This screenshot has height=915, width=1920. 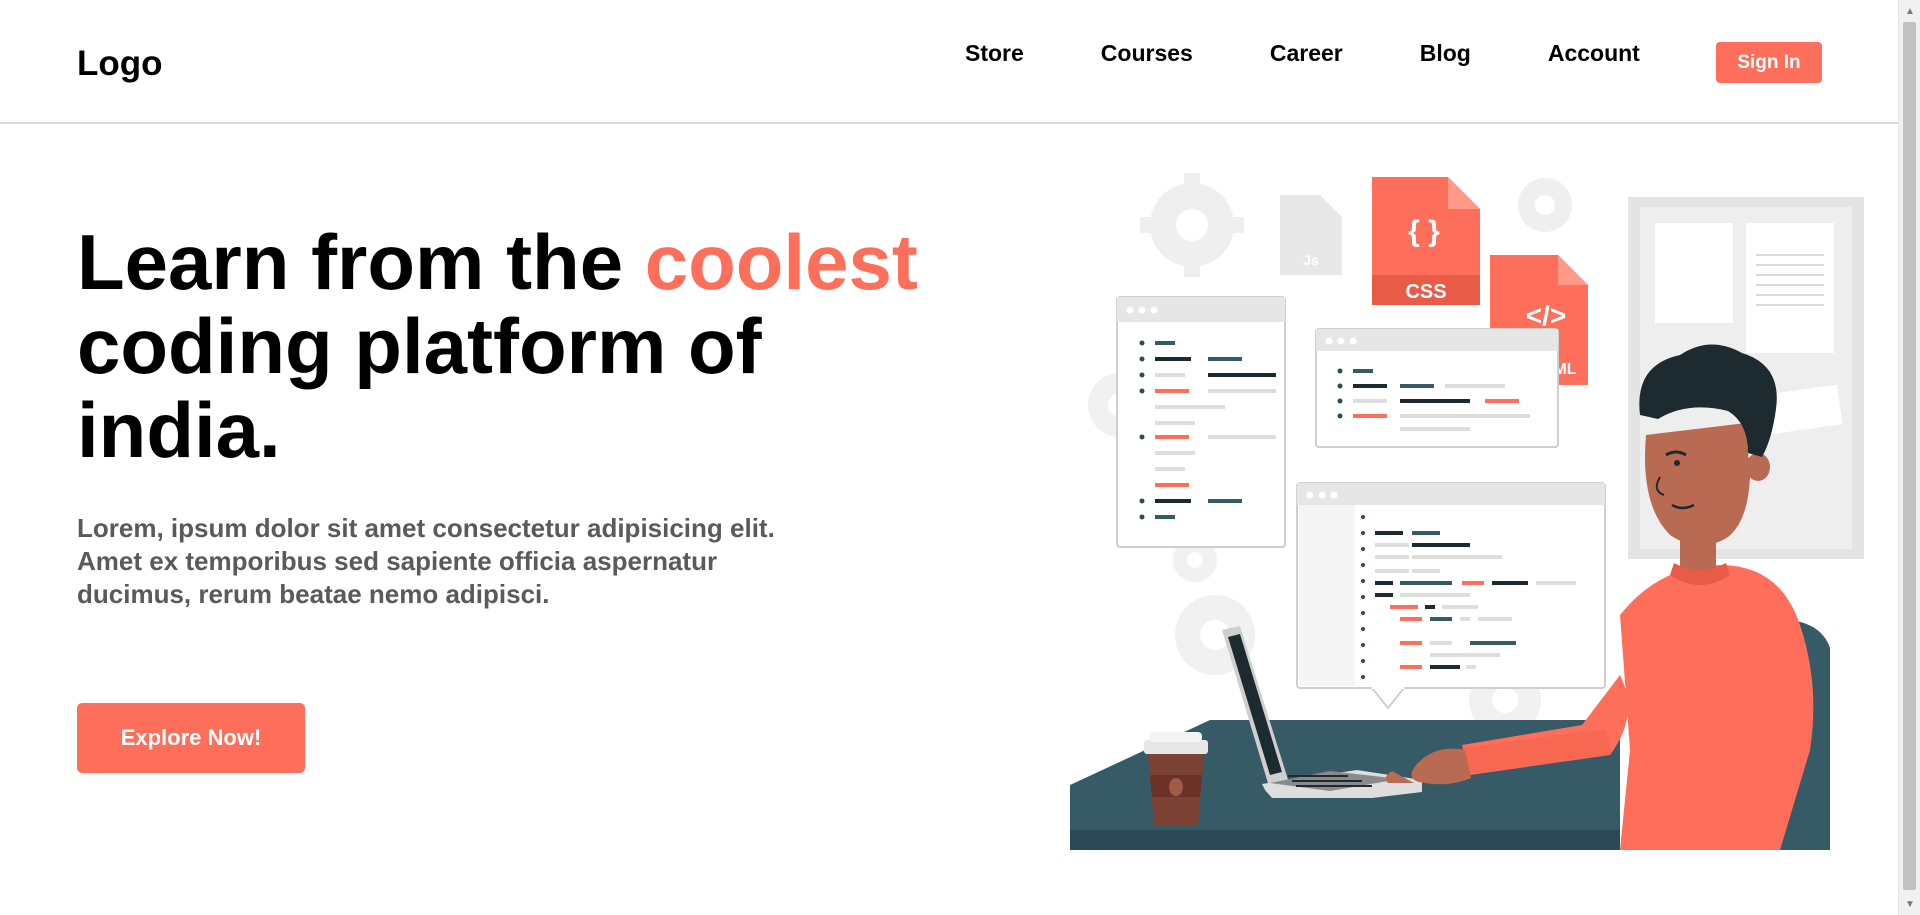 I want to click on nav-link-store: Store, so click(x=994, y=53).